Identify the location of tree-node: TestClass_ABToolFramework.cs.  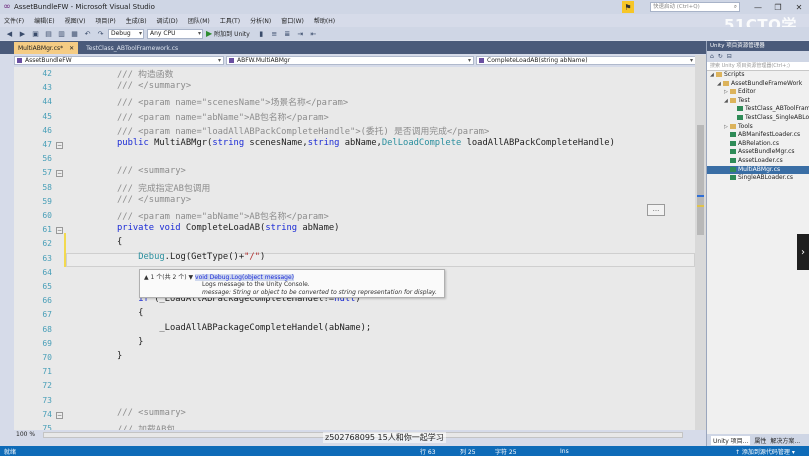
(758, 109).